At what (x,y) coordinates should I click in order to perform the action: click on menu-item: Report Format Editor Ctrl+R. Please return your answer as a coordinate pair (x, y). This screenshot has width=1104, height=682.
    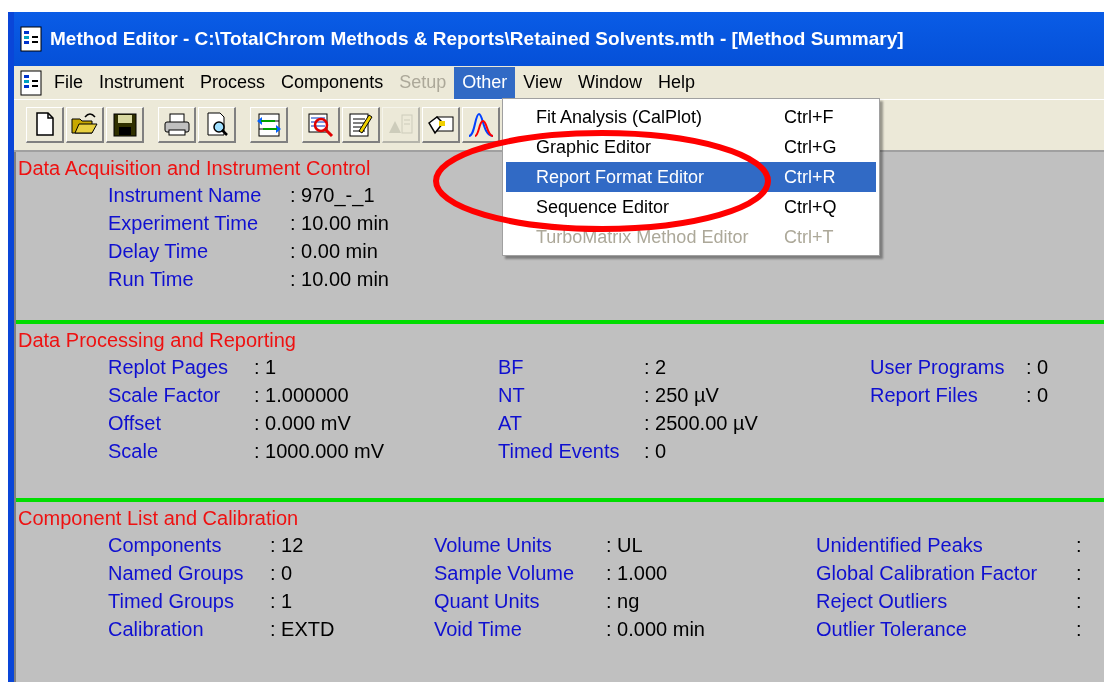
    Looking at the image, I should click on (691, 177).